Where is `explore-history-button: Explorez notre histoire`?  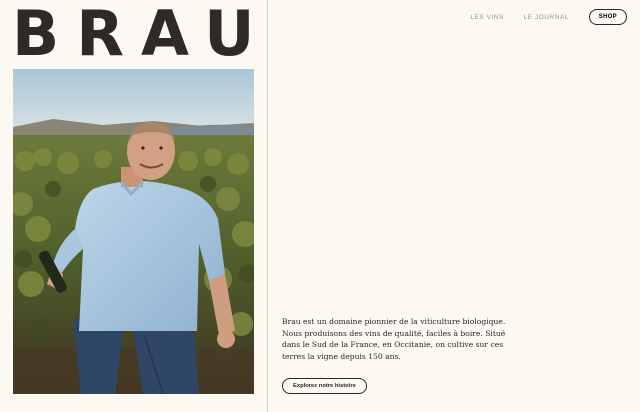
explore-history-button: Explorez notre histoire is located at coordinates (324, 386).